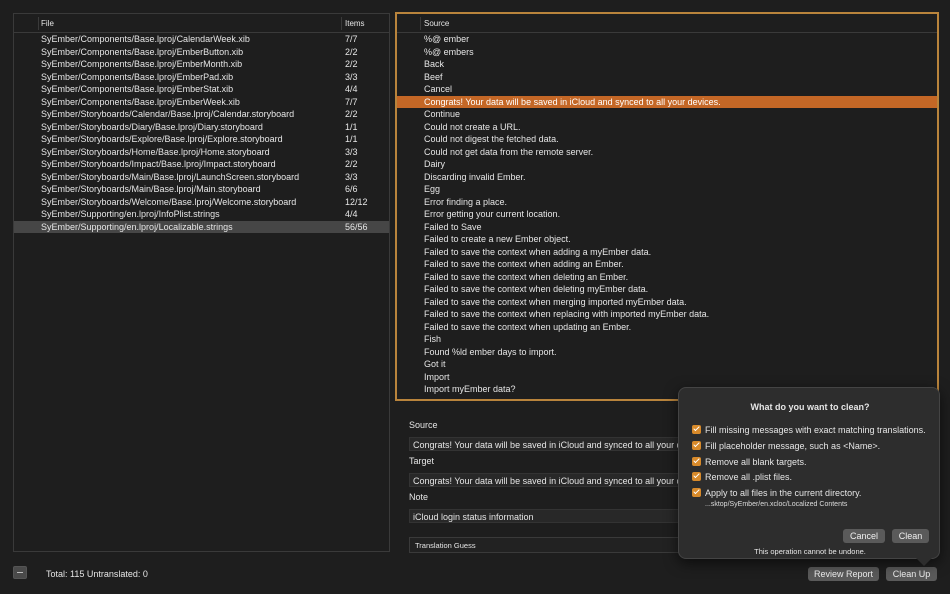  I want to click on source-row: Back, so click(667, 64).